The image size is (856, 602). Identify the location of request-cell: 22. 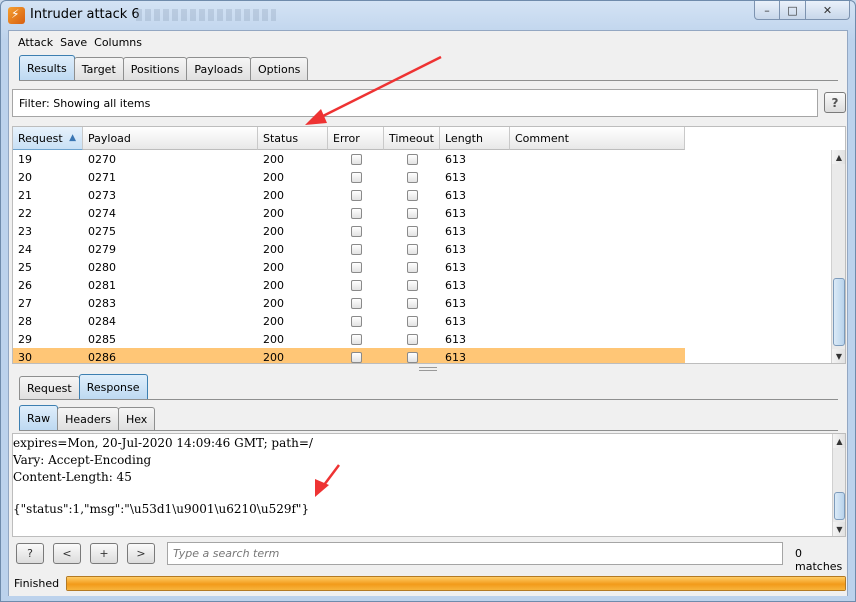
(25, 213).